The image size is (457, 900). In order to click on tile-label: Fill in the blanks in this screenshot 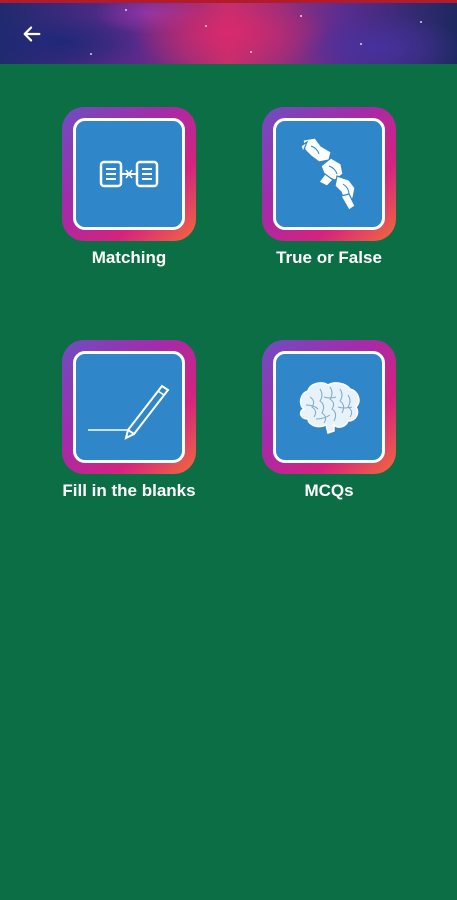, I will do `click(129, 490)`.